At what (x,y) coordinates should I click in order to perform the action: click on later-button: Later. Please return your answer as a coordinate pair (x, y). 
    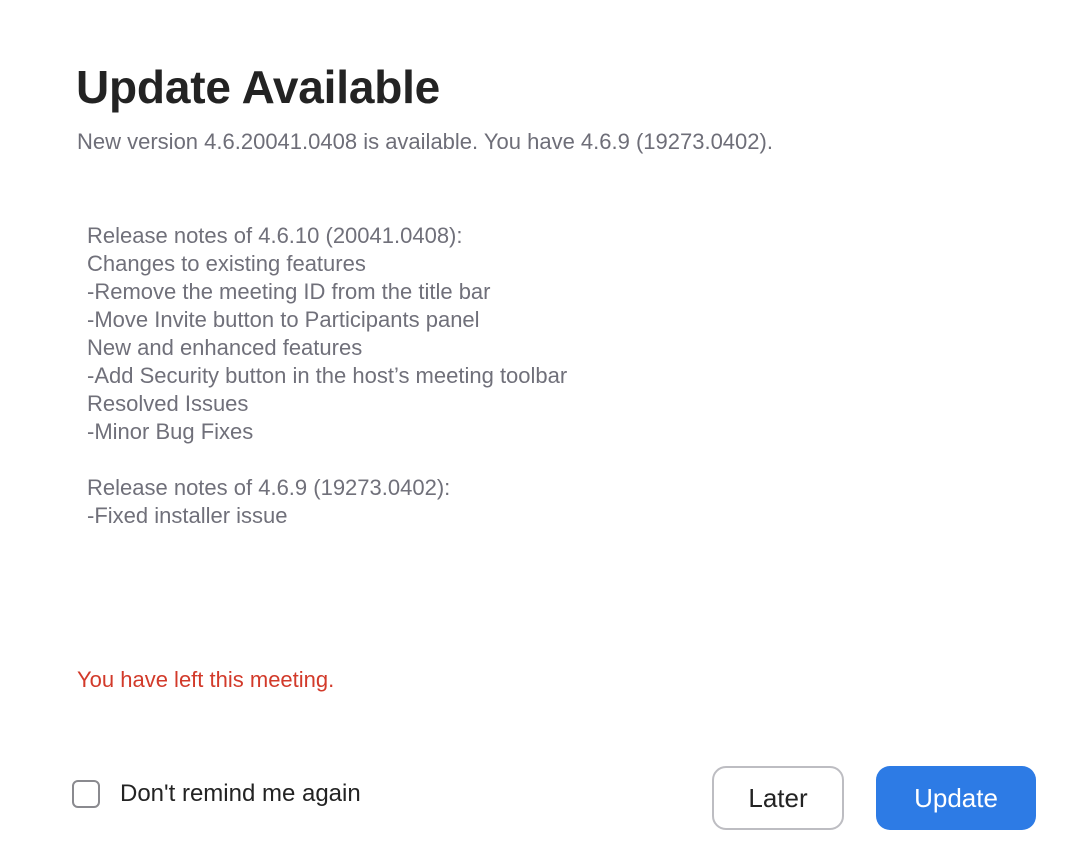
    Looking at the image, I should click on (778, 798).